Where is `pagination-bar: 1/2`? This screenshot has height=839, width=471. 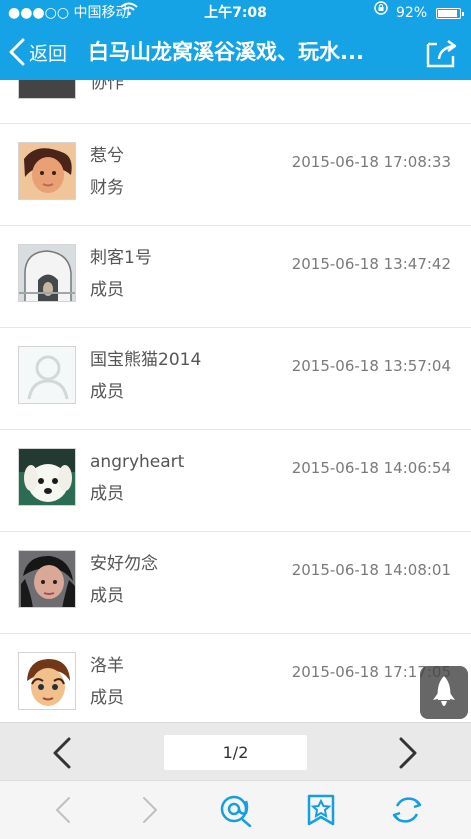
pagination-bar: 1/2 is located at coordinates (235, 751).